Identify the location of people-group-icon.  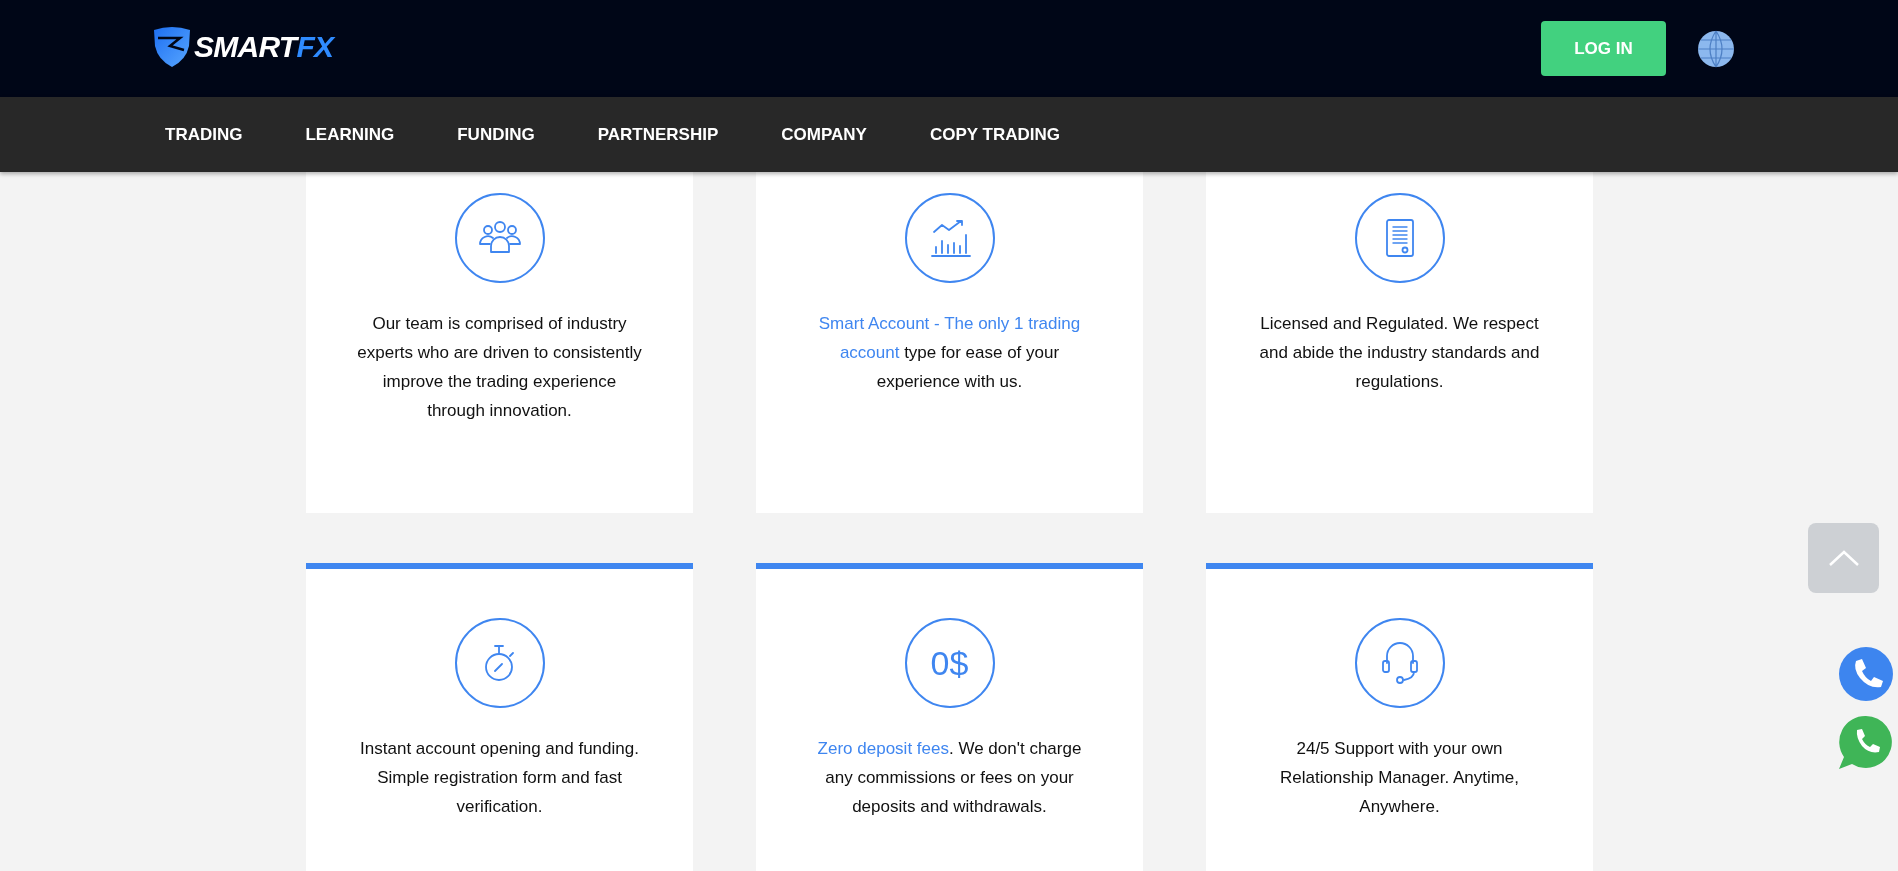
(499, 238).